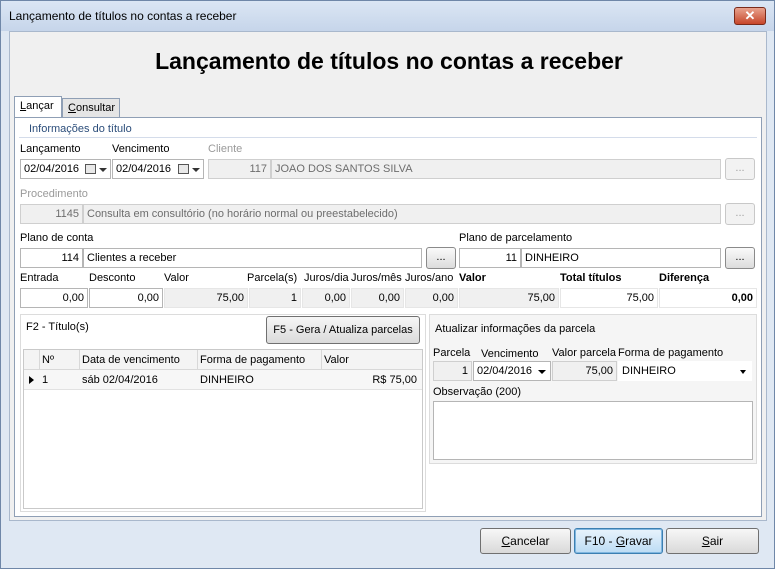 The width and height of the screenshot is (775, 569). What do you see at coordinates (431, 298) in the screenshot?
I see `juros-ano-field: 0,00` at bounding box center [431, 298].